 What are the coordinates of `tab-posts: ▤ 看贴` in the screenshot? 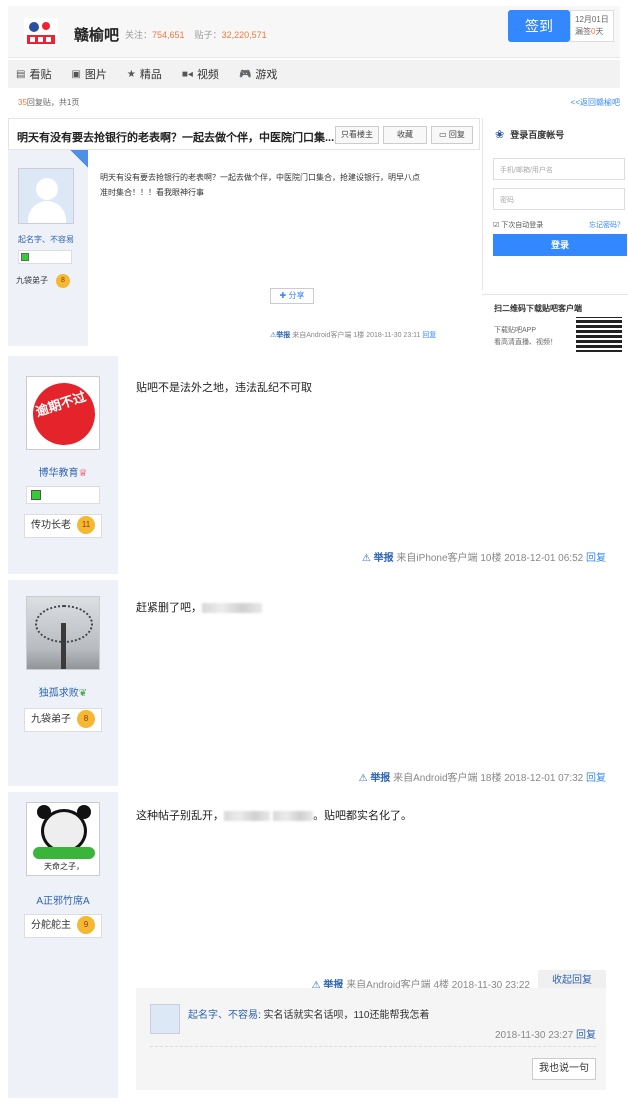 It's located at (33, 74).